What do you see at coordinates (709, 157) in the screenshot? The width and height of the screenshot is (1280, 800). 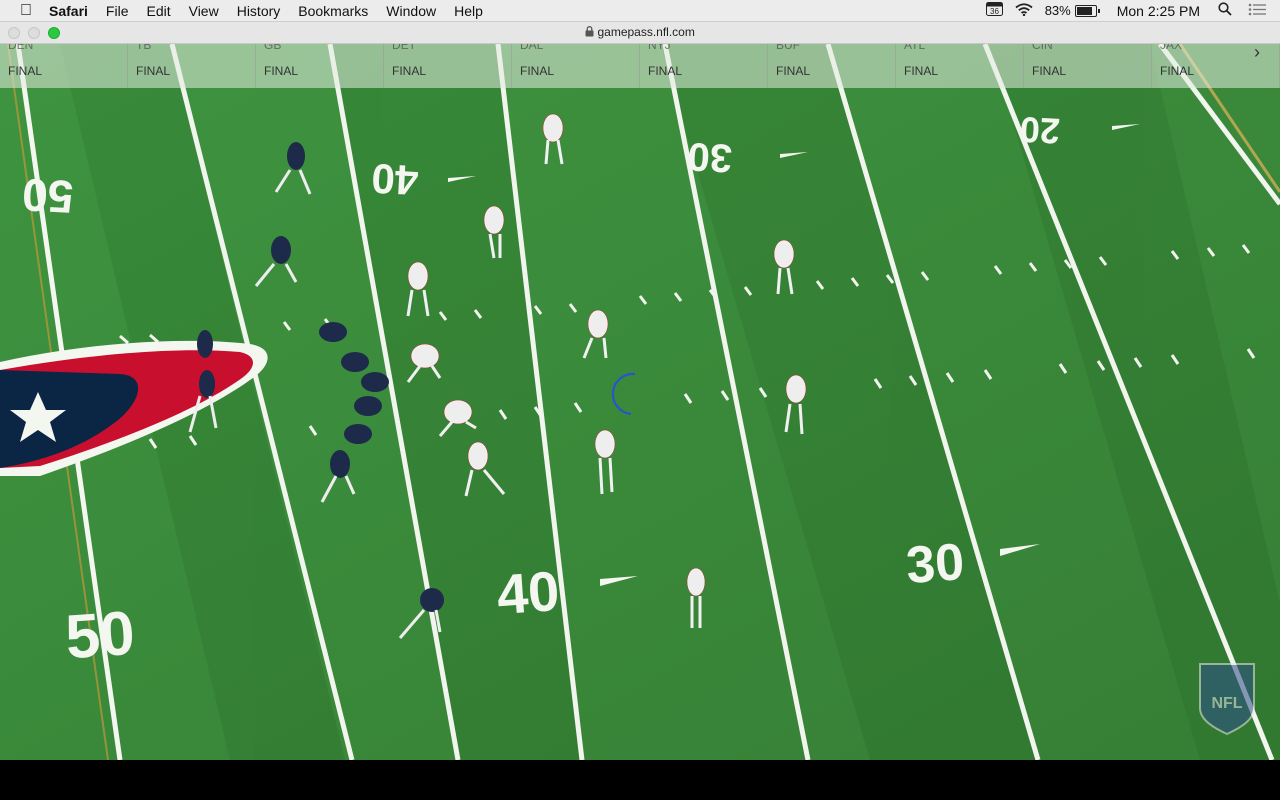 I see `yard-number-30-top: 30` at bounding box center [709, 157].